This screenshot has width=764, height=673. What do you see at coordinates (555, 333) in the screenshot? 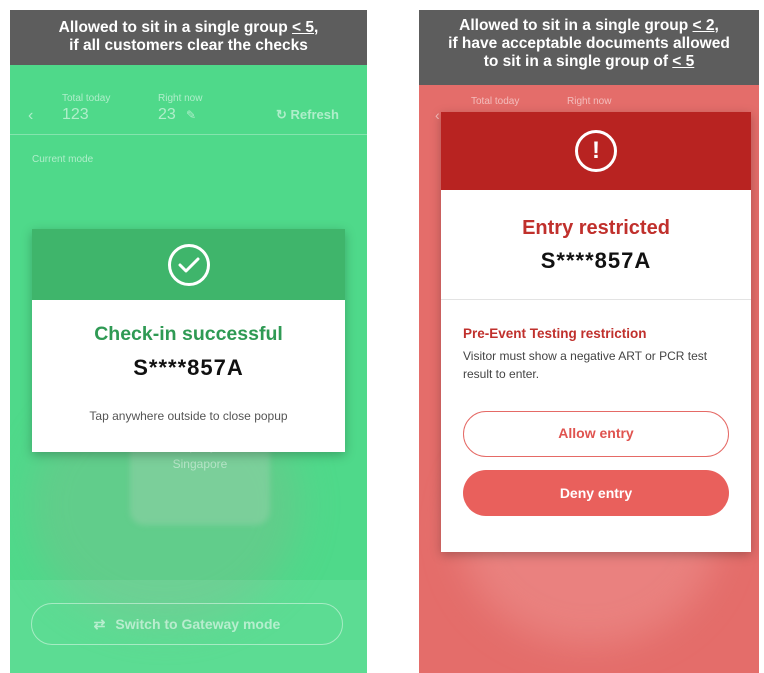
I see `restriction-title: Pre-Event Testing restriction` at bounding box center [555, 333].